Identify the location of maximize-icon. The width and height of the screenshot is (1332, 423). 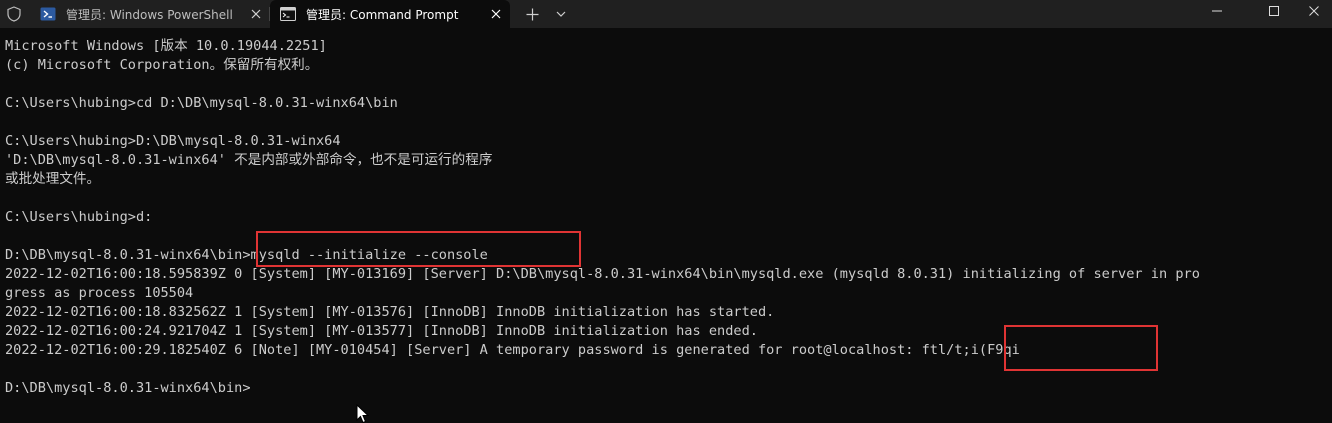
(1274, 11).